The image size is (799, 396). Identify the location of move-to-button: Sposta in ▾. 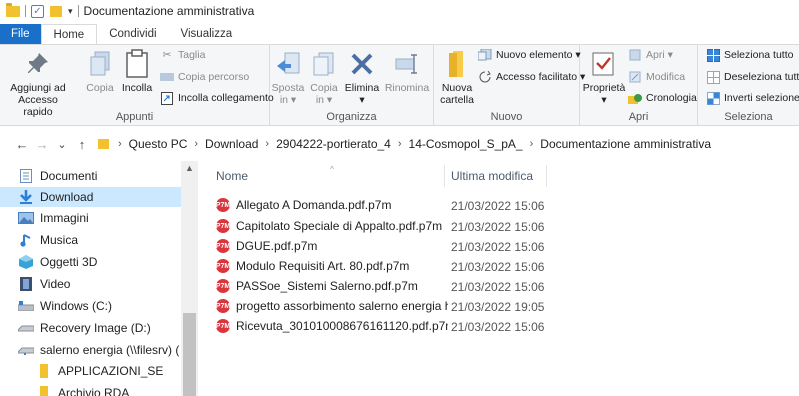
(288, 77).